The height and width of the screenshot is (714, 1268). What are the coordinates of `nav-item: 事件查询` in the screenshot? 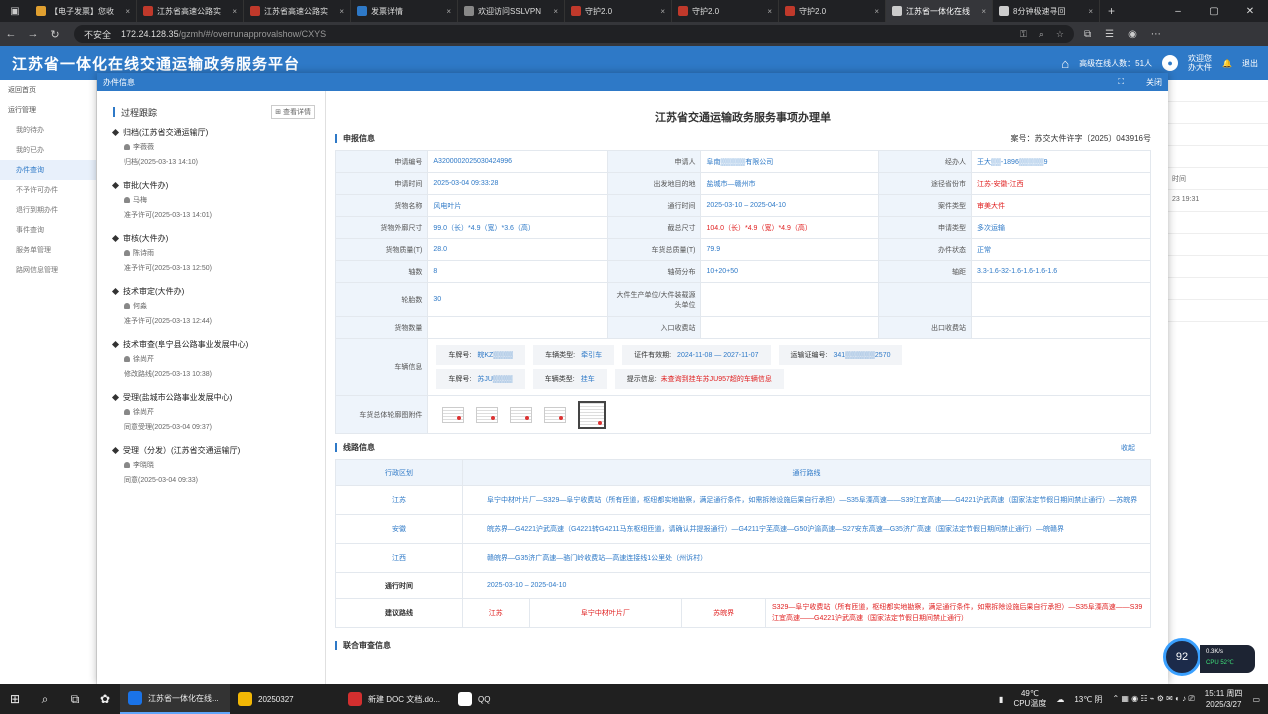 It's located at (48, 230).